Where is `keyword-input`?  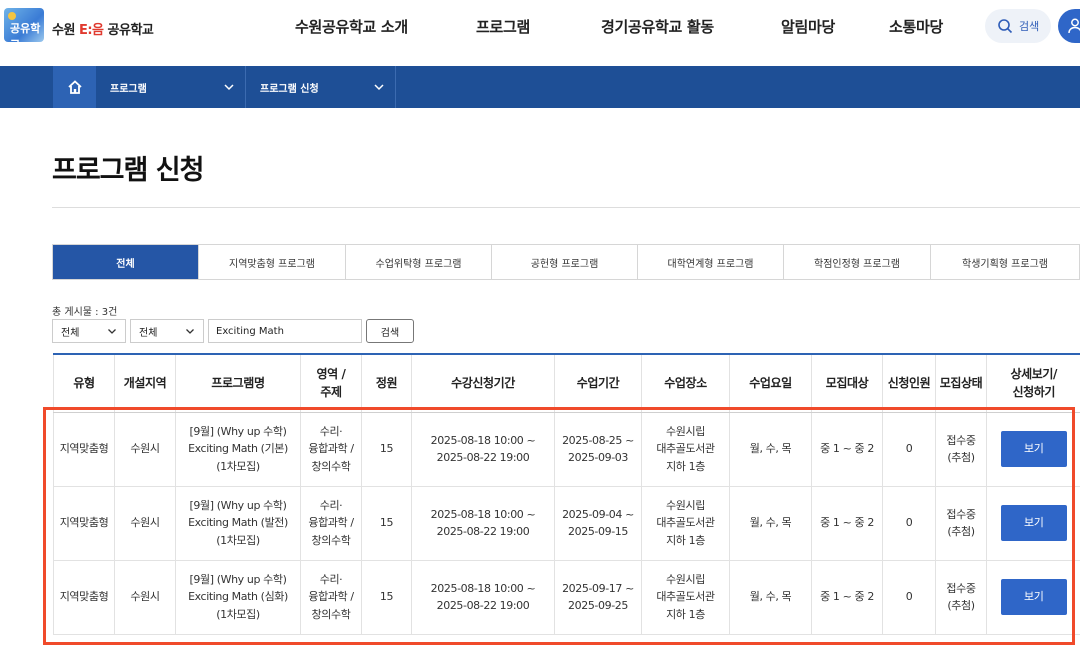
keyword-input is located at coordinates (285, 331).